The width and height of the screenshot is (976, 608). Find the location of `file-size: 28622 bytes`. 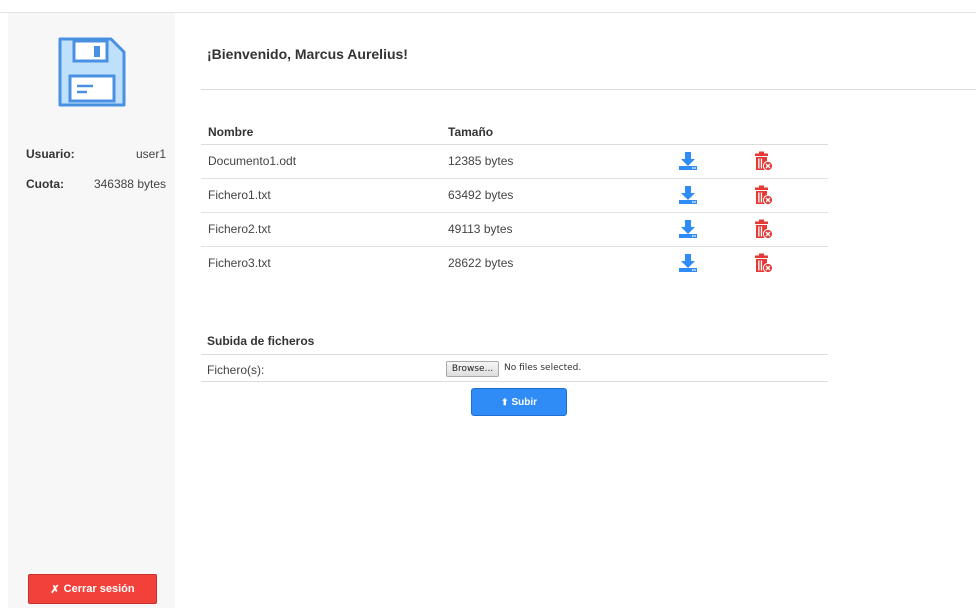

file-size: 28622 bytes is located at coordinates (481, 263).